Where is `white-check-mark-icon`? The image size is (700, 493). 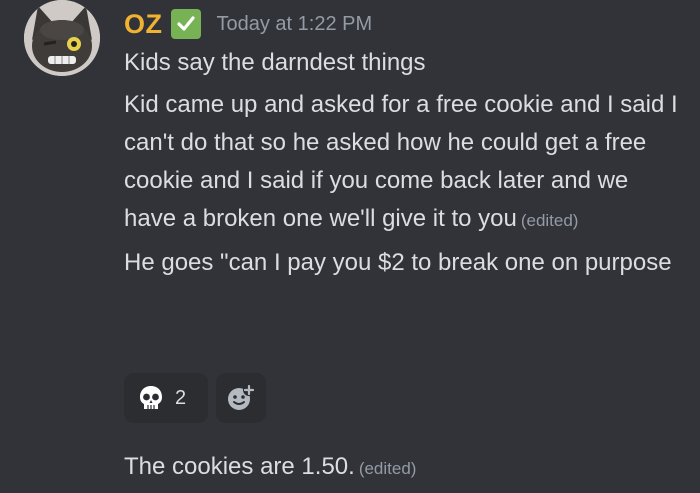
white-check-mark-icon is located at coordinates (185, 24).